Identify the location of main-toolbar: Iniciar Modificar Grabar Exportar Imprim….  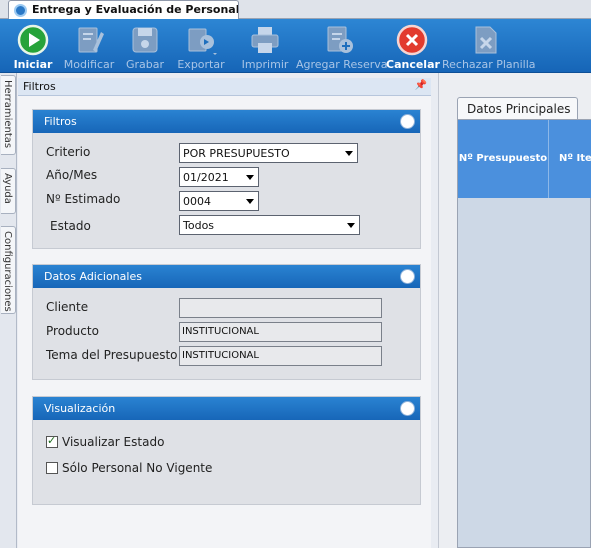
(295, 46).